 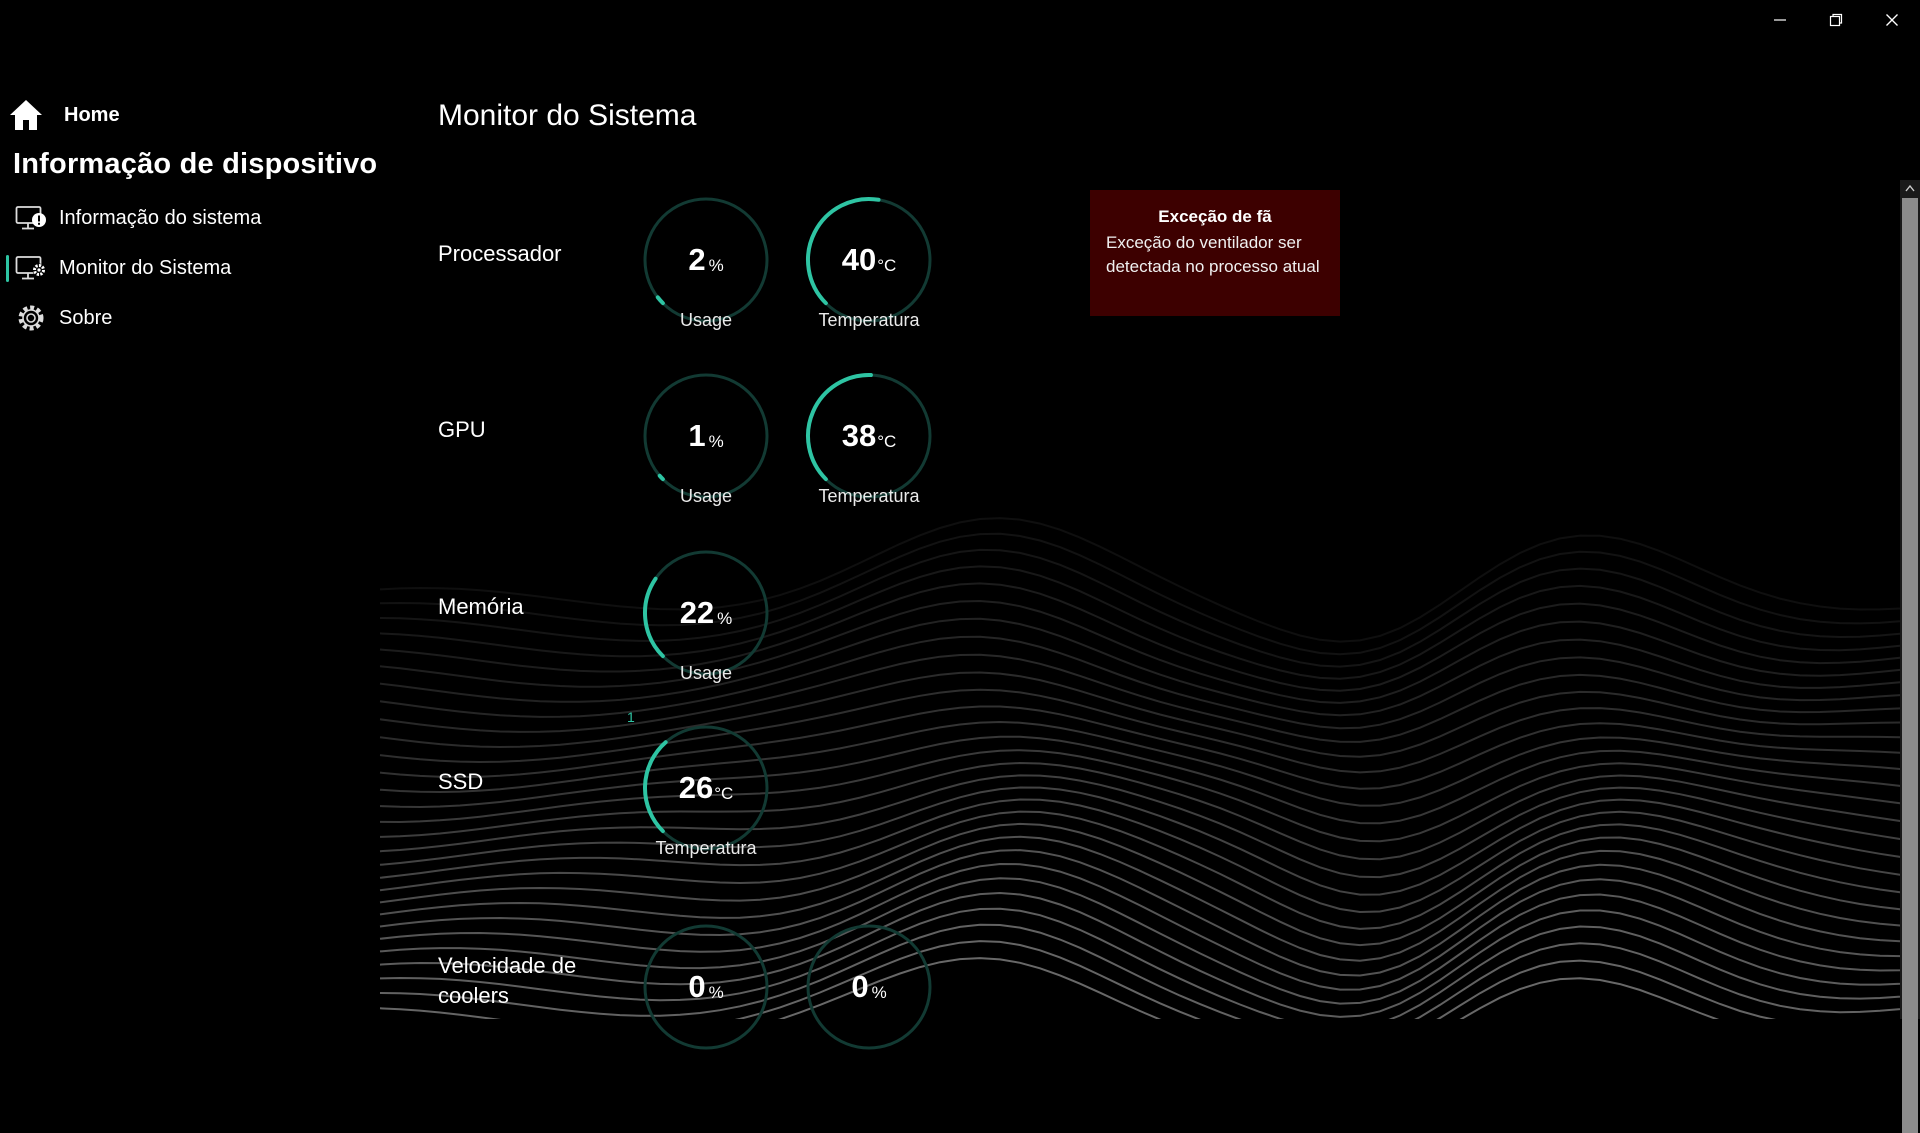 What do you see at coordinates (200, 318) in the screenshot?
I see `sidebar-item-about: Sobre` at bounding box center [200, 318].